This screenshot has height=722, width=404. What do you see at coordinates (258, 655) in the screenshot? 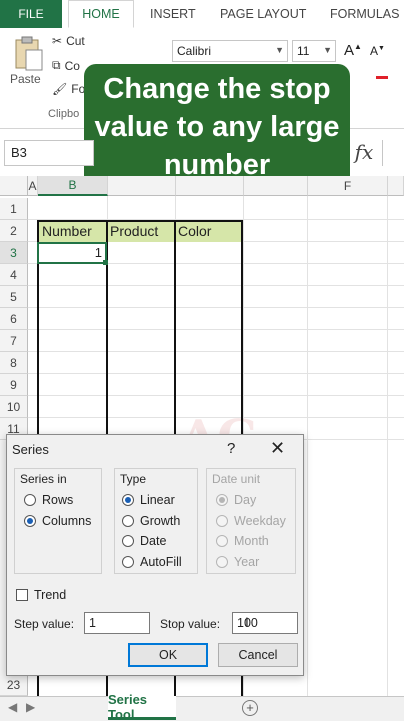
I see `cancel-button: Cancel` at bounding box center [258, 655].